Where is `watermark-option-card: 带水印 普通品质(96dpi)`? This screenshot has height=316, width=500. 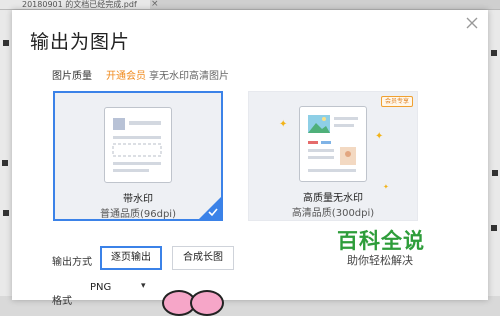
watermark-option-card: 带水印 普通品质(96dpi) is located at coordinates (138, 156).